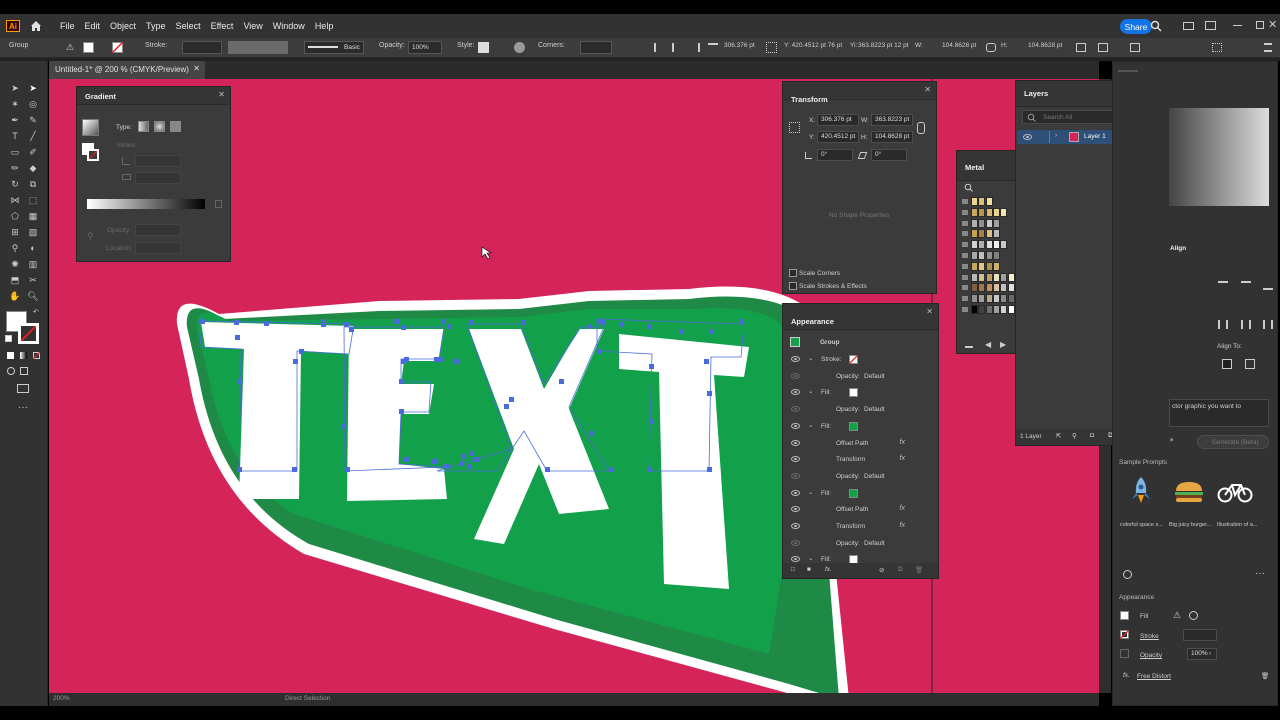 This screenshot has width=1280, height=720. Describe the element at coordinates (158, 248) in the screenshot. I see `gradient-location-input` at that location.